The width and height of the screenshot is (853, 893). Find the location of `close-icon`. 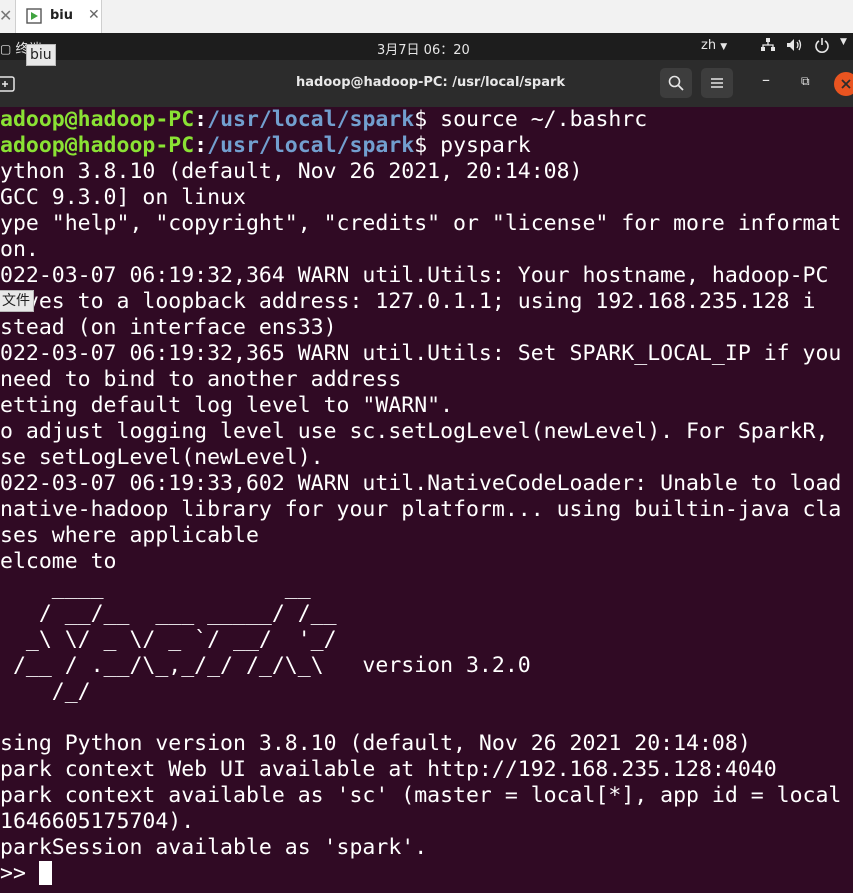

close-icon is located at coordinates (846, 84).